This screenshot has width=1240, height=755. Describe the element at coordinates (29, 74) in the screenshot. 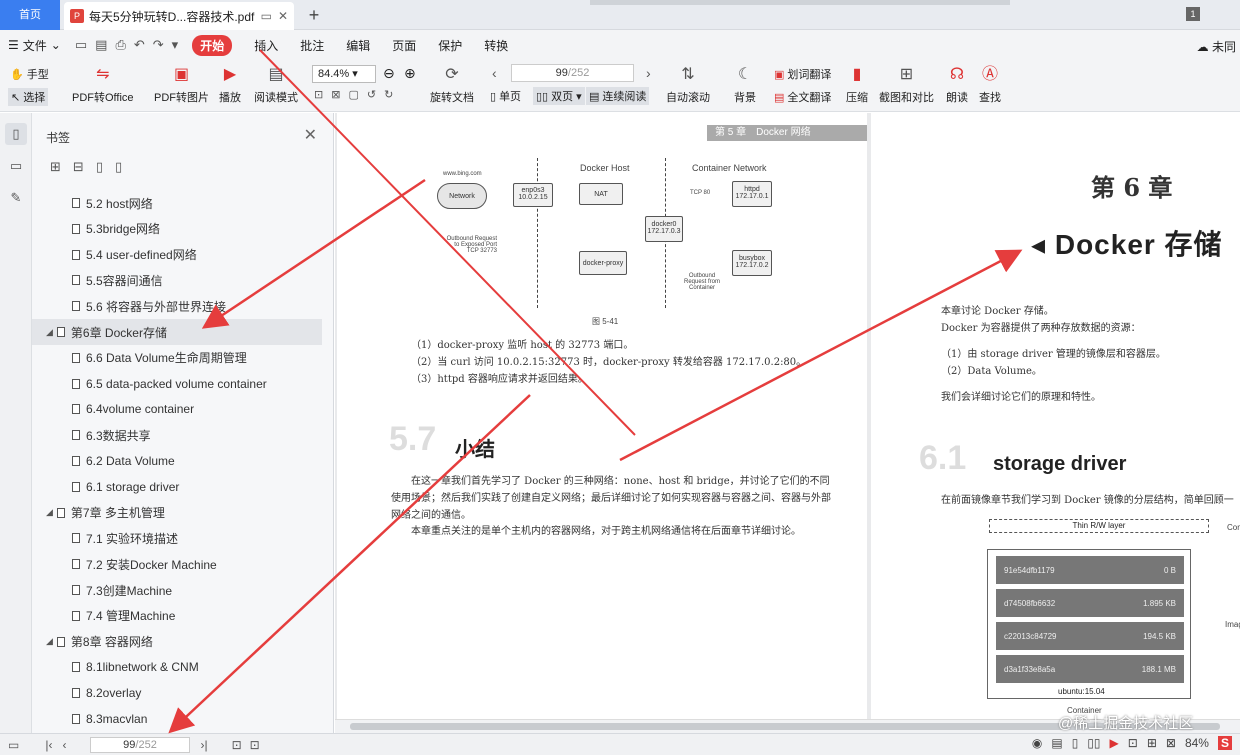

I see `hand-tool: ✋ 手型` at that location.